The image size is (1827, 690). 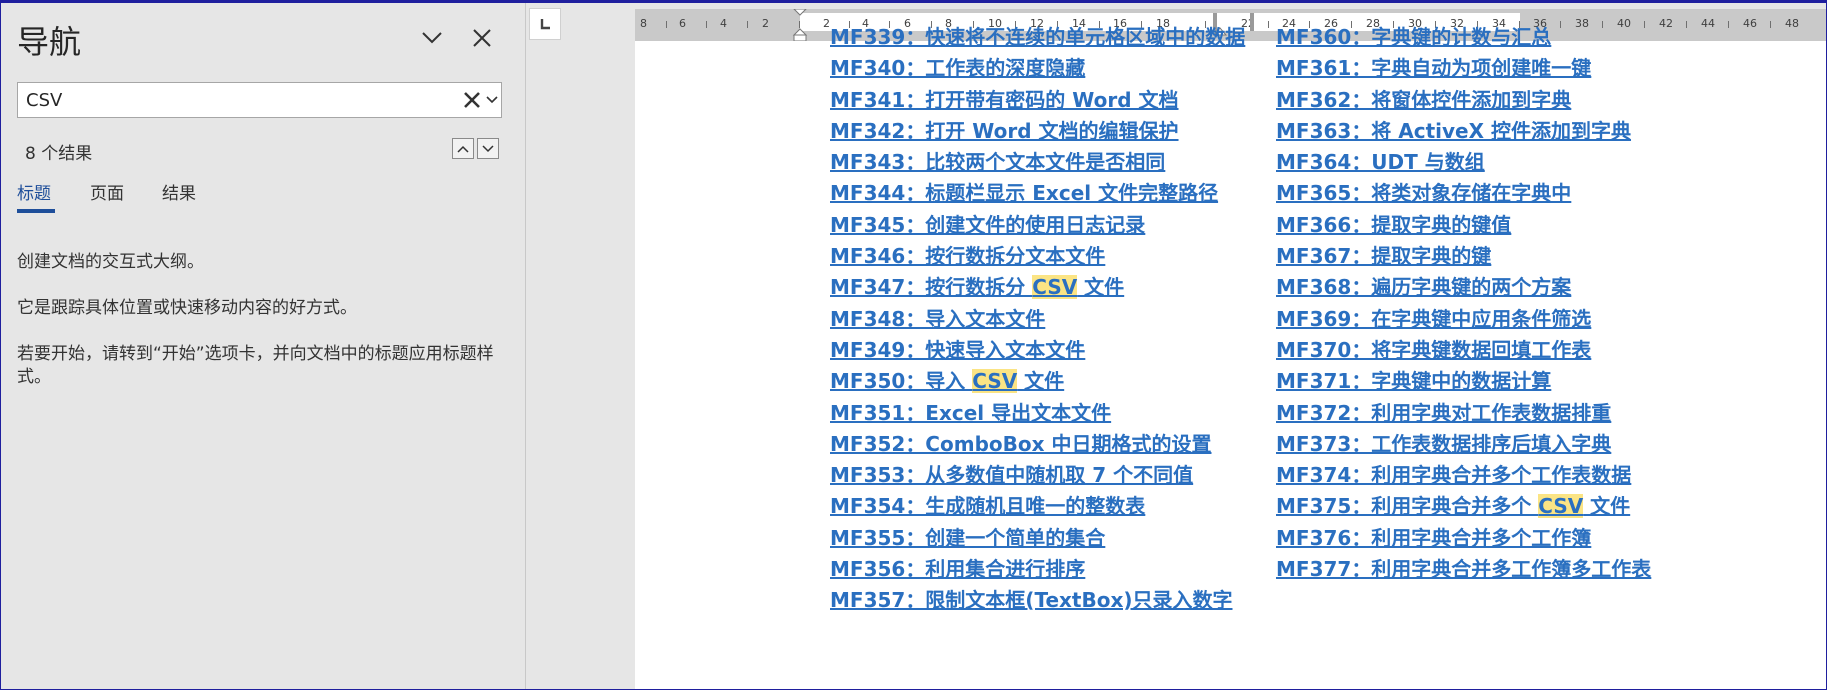 What do you see at coordinates (1434, 537) in the screenshot?
I see `toc-link-text: MF376：利用字典合并多个工作簿` at bounding box center [1434, 537].